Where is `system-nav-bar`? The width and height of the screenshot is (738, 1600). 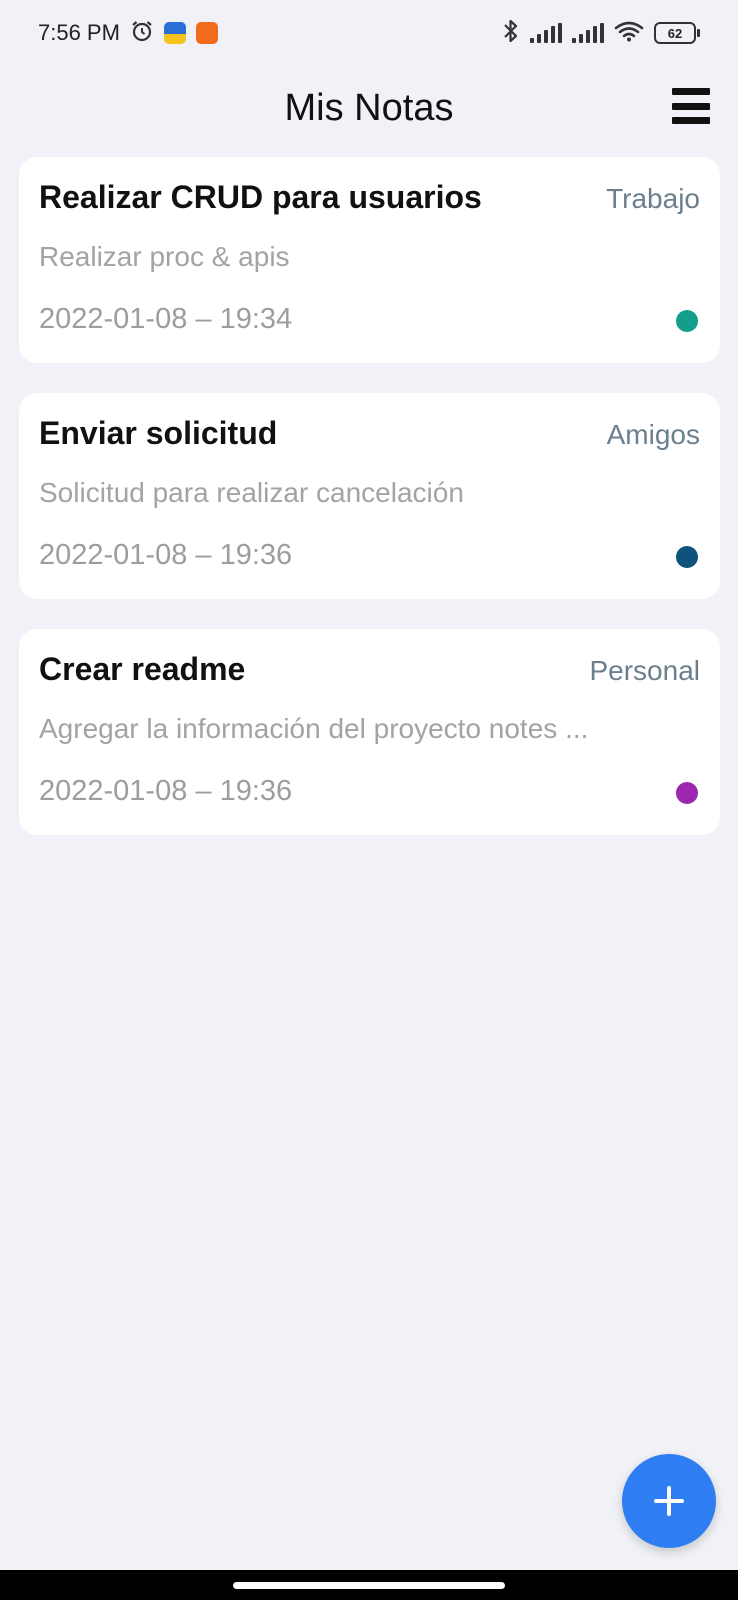
system-nav-bar is located at coordinates (369, 1585).